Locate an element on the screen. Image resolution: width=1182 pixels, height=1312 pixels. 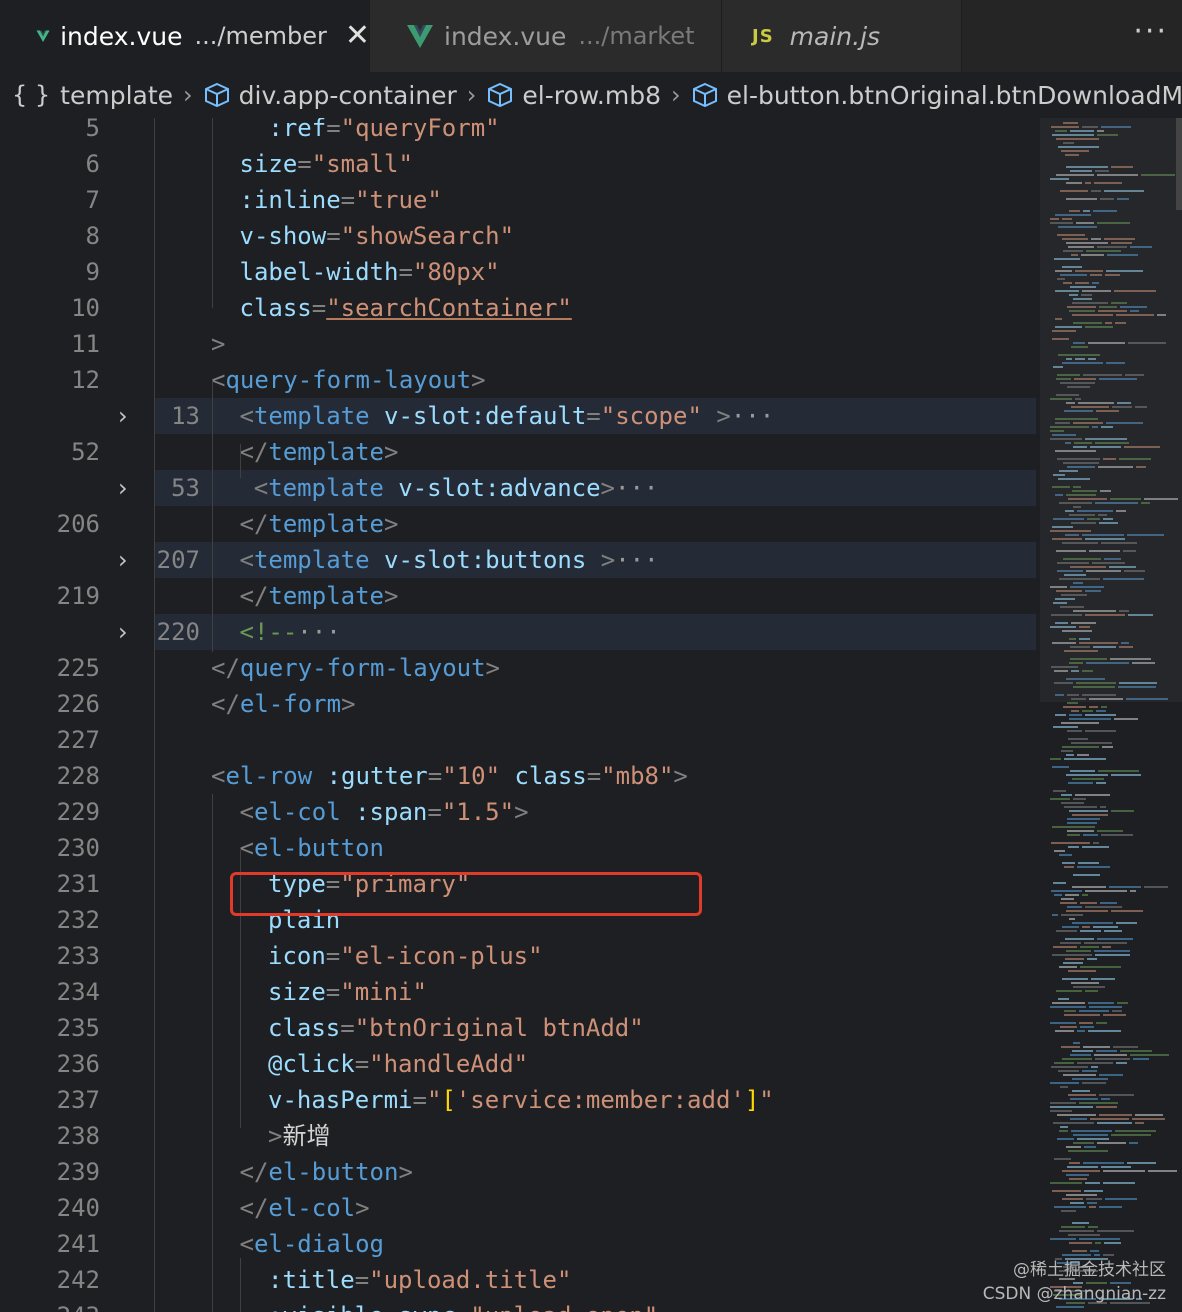
code-line: 10 class="searchContainer" is located at coordinates (520, 308).